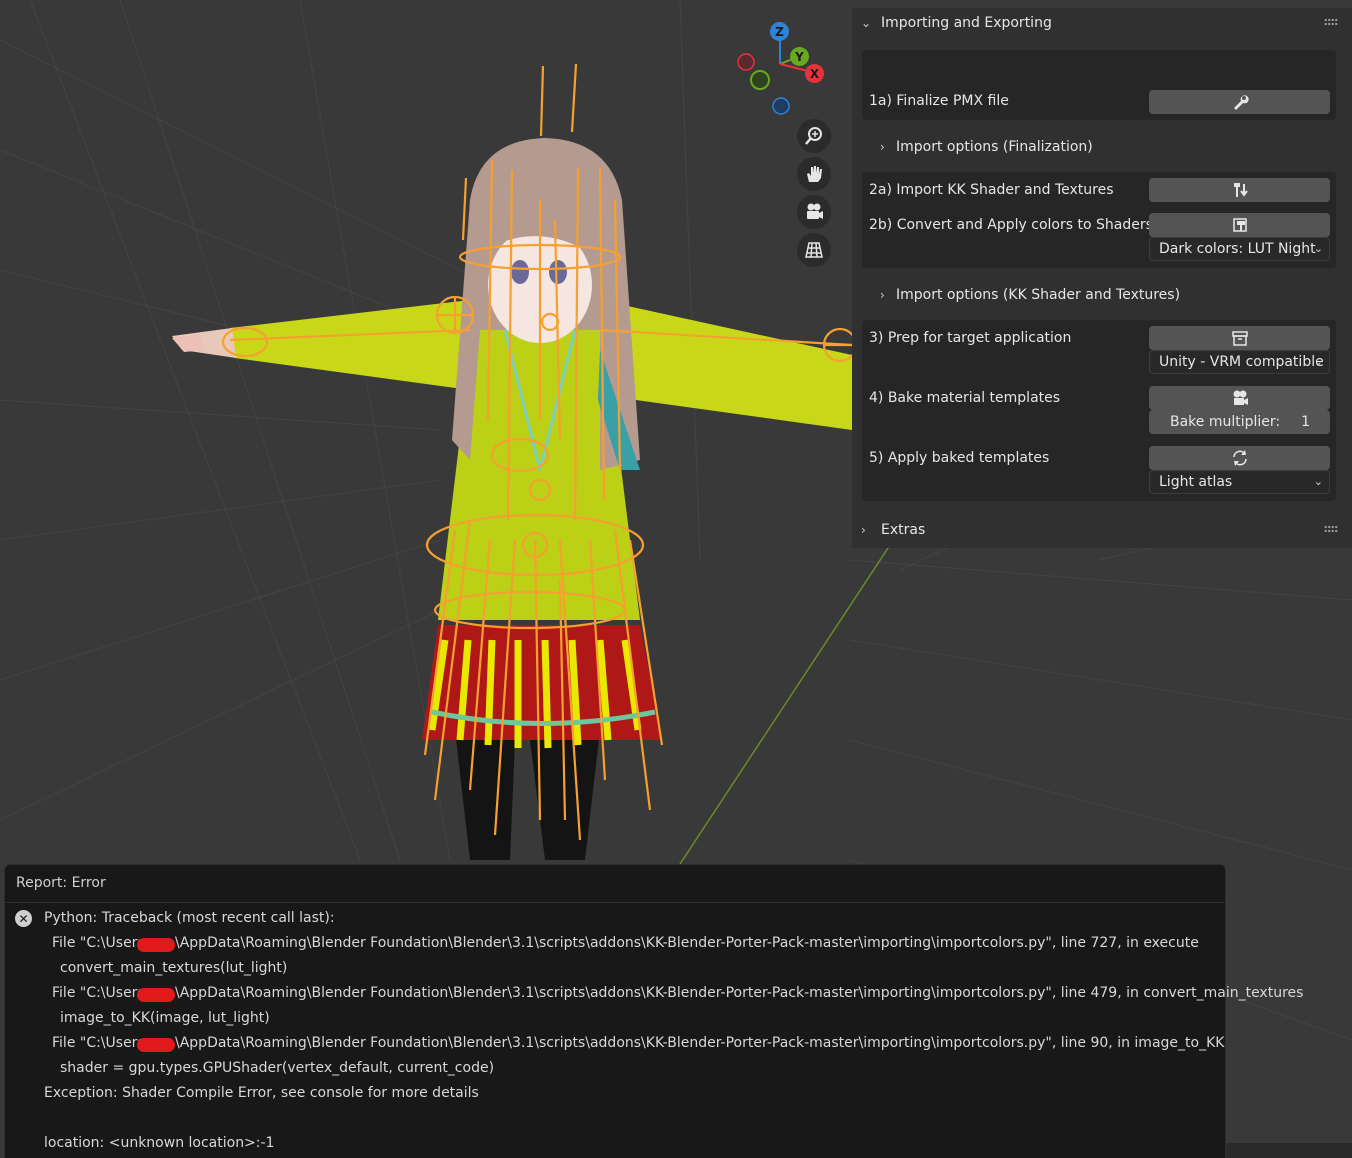  Describe the element at coordinates (1038, 295) in the screenshot. I see `subsection-title: Import options (KK Shader and Textures)` at that location.